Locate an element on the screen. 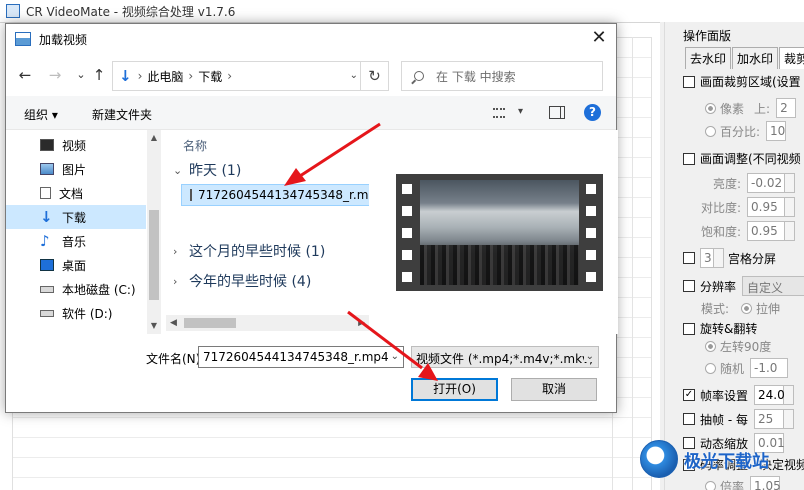 The width and height of the screenshot is (804, 490). random-input: -1.0 is located at coordinates (769, 368).